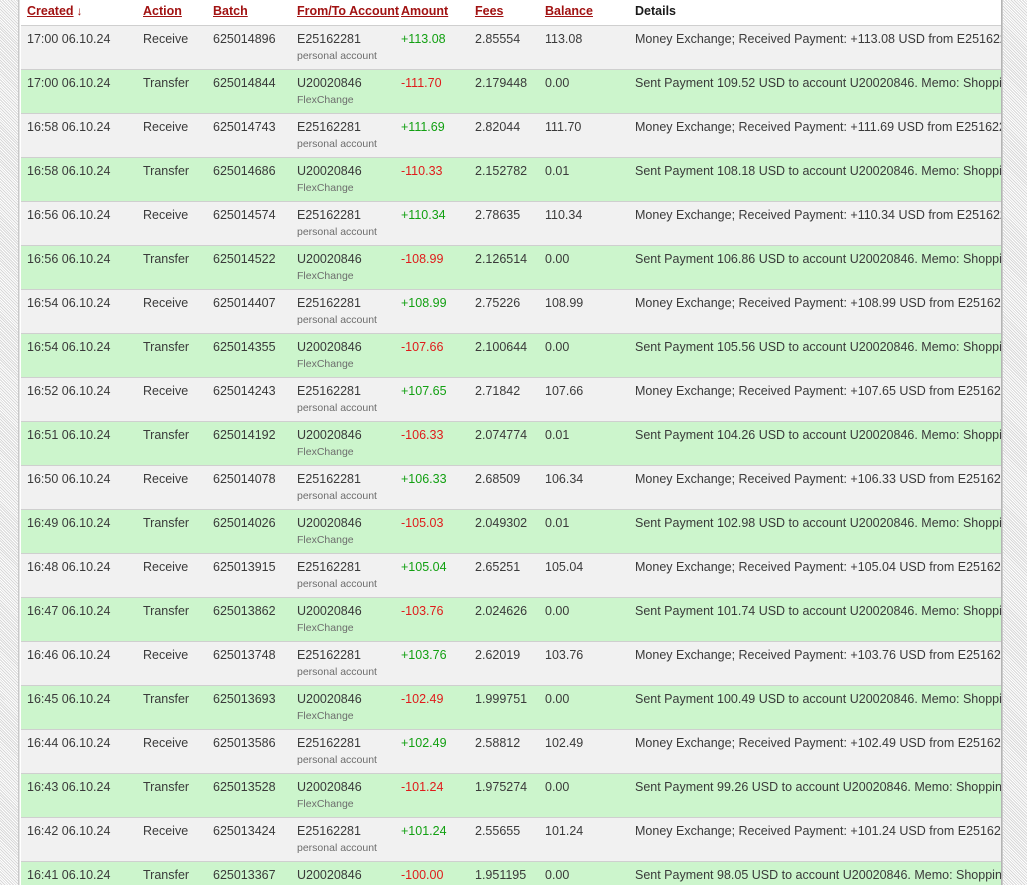 The image size is (1027, 885). I want to click on cell-amount: -102.49, so click(432, 707).